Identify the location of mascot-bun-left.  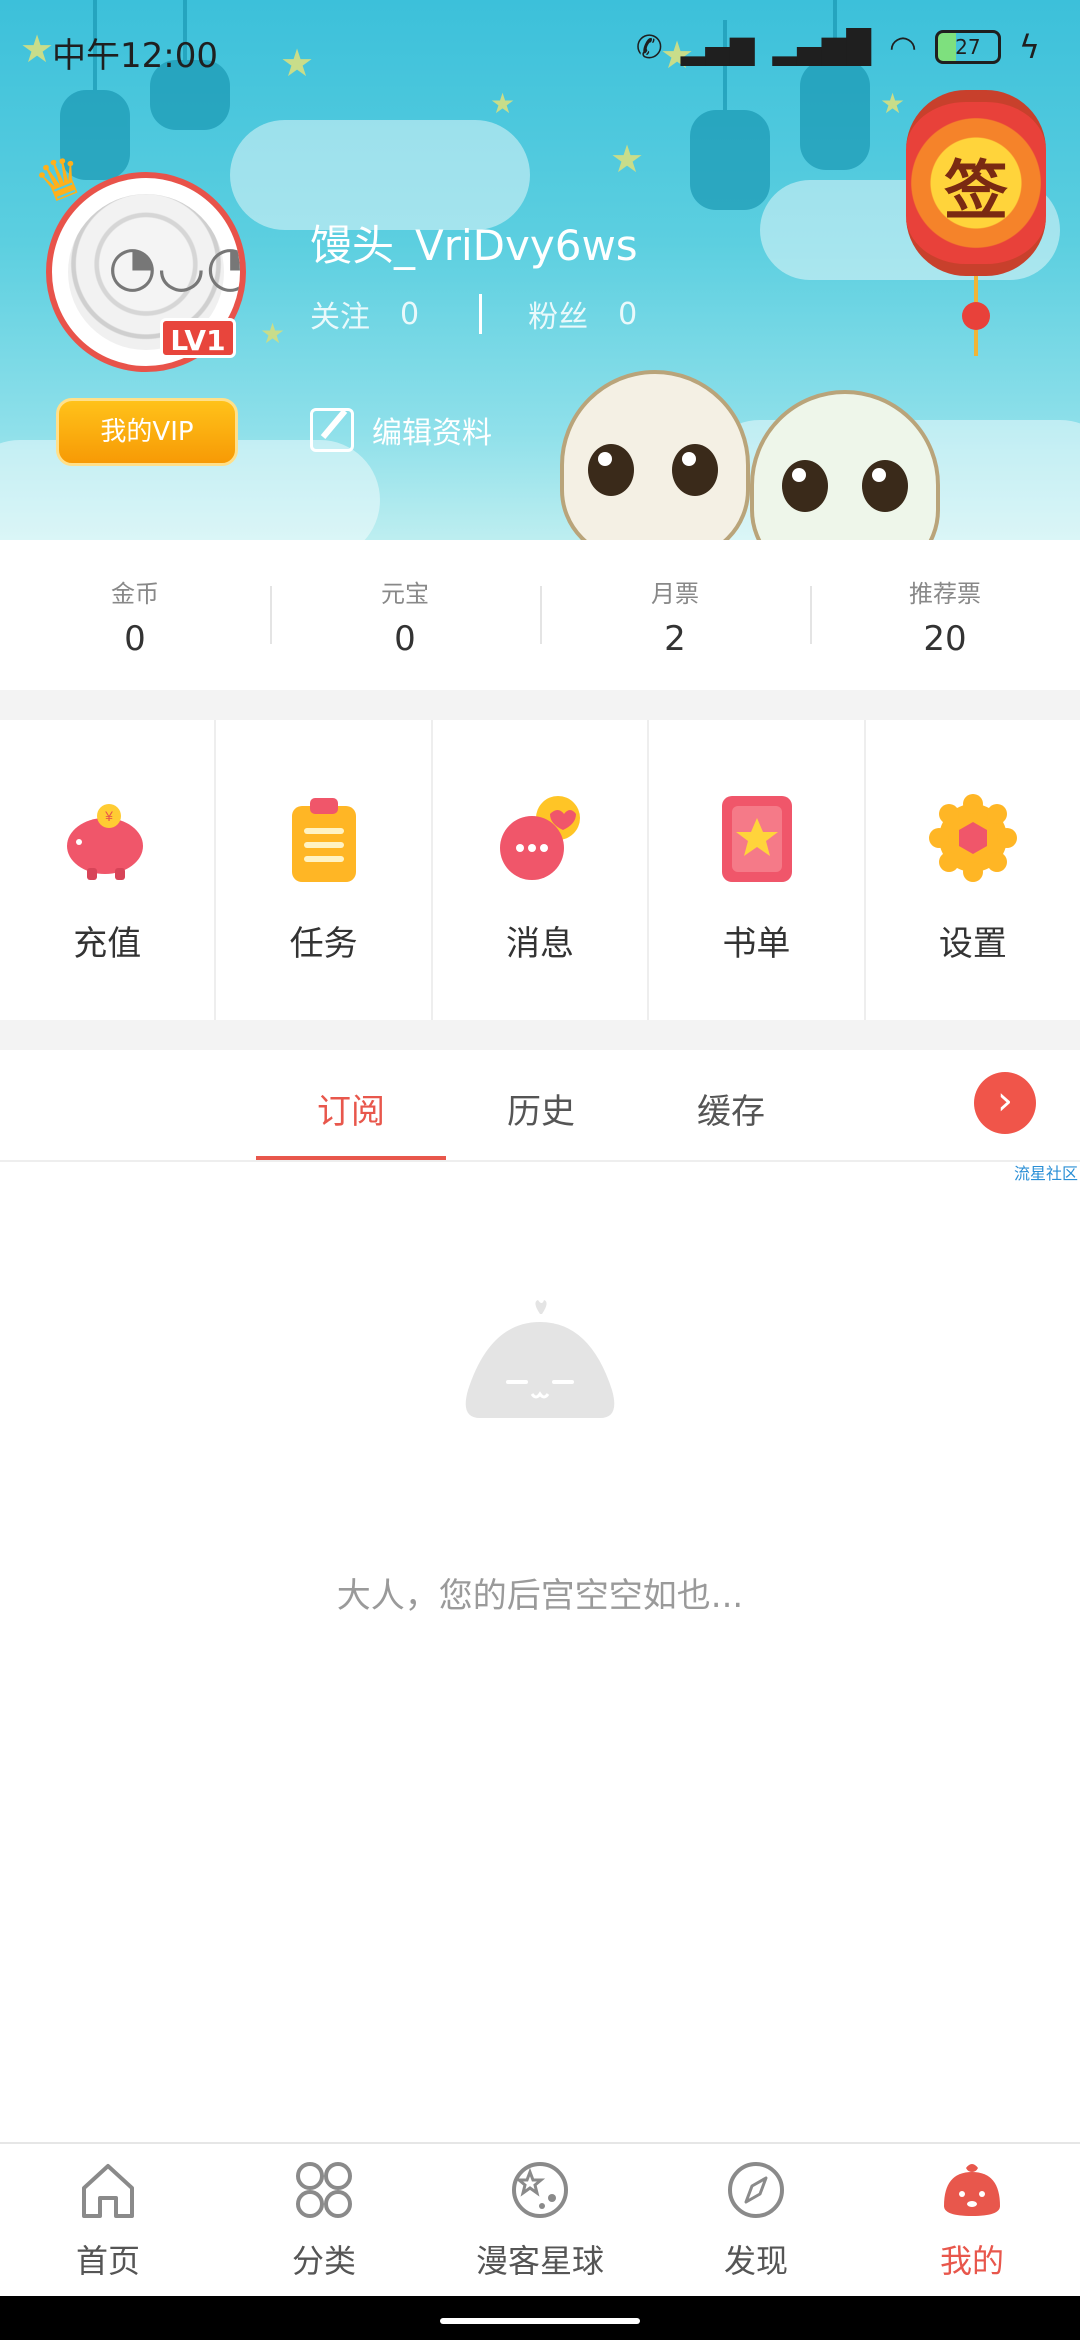
(655, 455).